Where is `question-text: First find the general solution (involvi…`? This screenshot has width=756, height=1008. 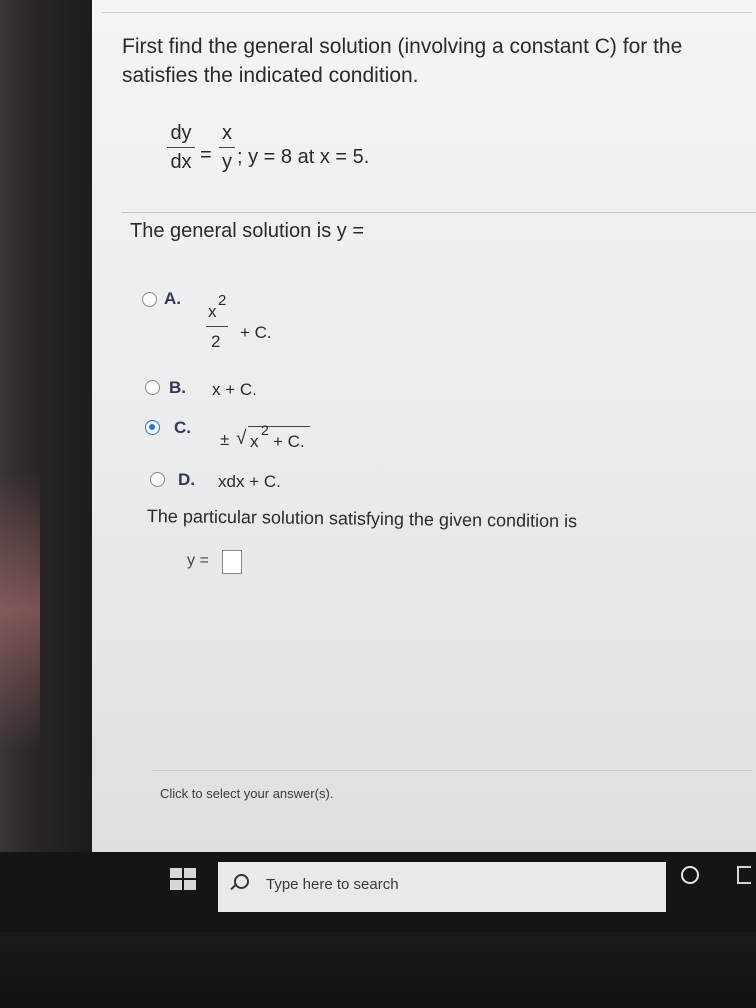
question-text: First find the general solution (involvi… is located at coordinates (439, 61).